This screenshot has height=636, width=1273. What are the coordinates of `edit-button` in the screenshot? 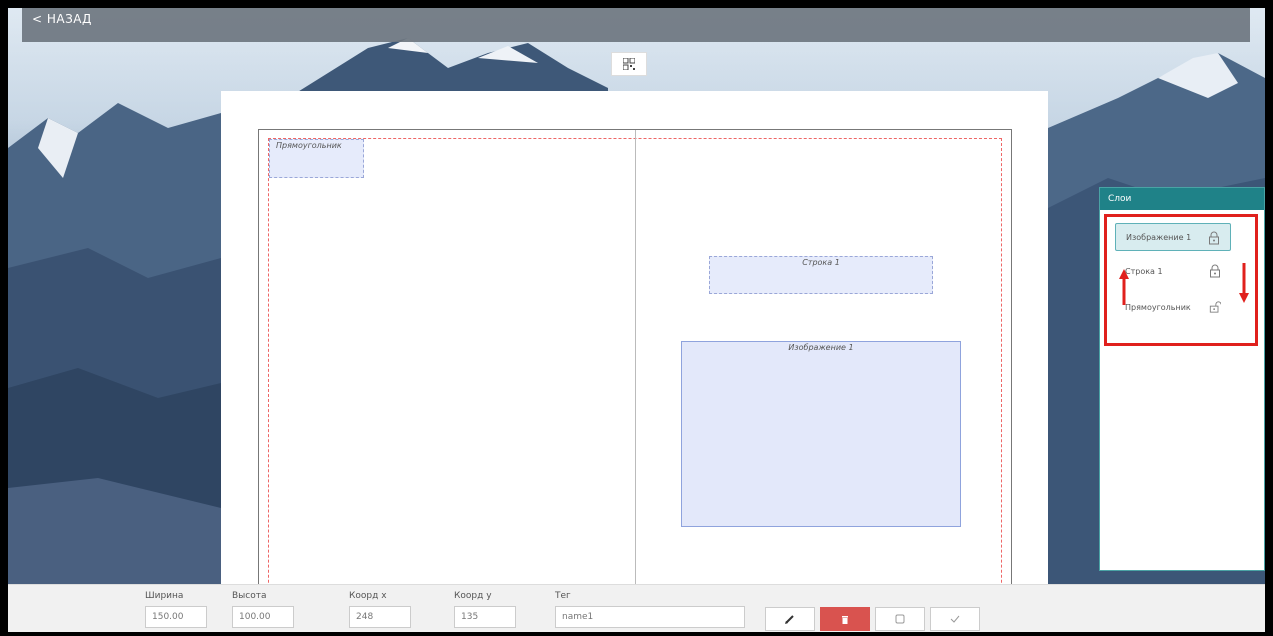 It's located at (790, 619).